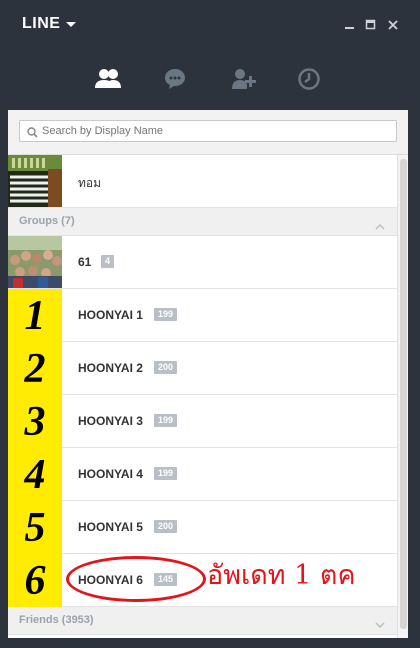  I want to click on group-name: HOONYAI 1, so click(110, 315).